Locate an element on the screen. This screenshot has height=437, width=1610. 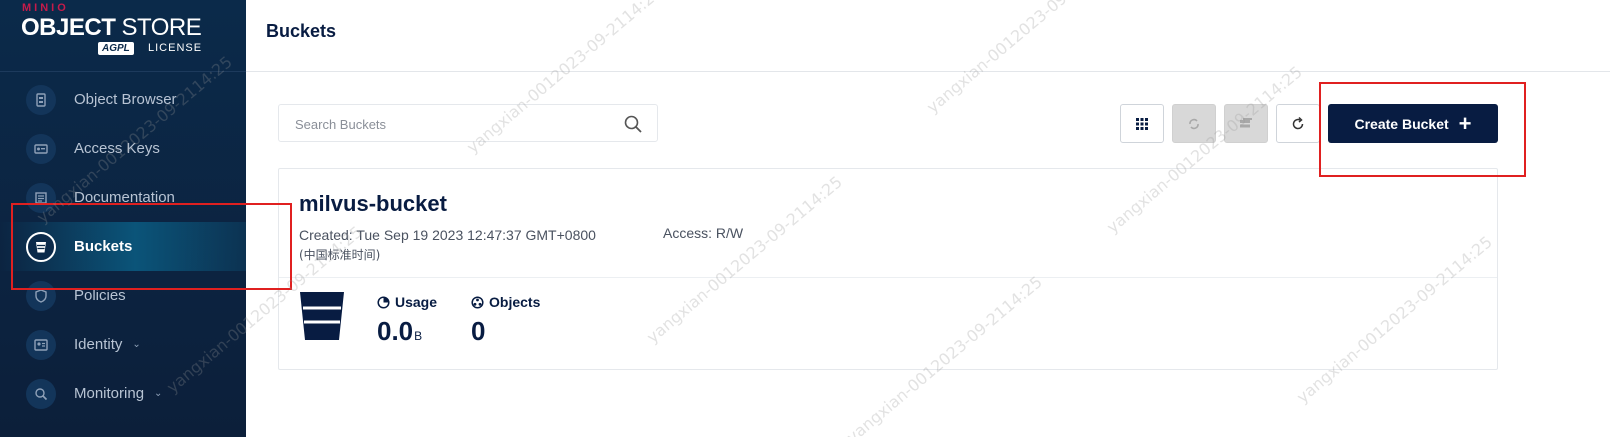
highlight-box-buckets is located at coordinates (151, 246).